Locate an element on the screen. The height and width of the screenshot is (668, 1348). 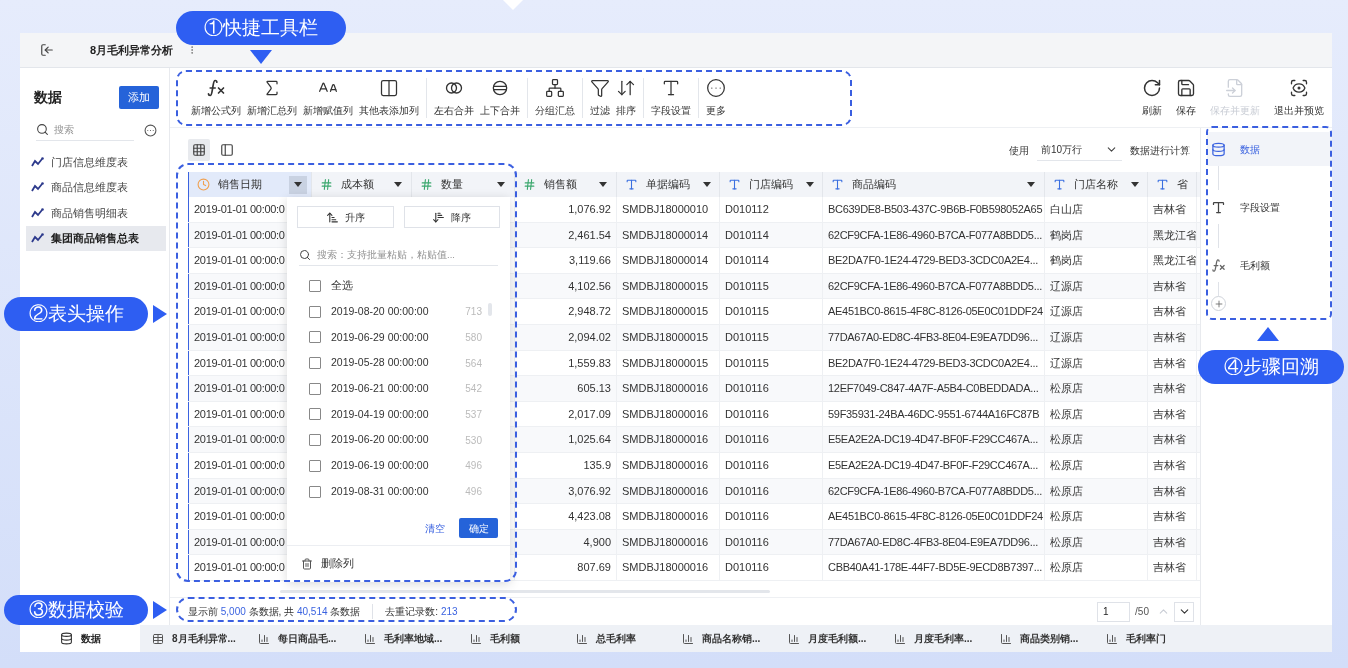
column-header: 销售日期 is located at coordinates (250, 184).